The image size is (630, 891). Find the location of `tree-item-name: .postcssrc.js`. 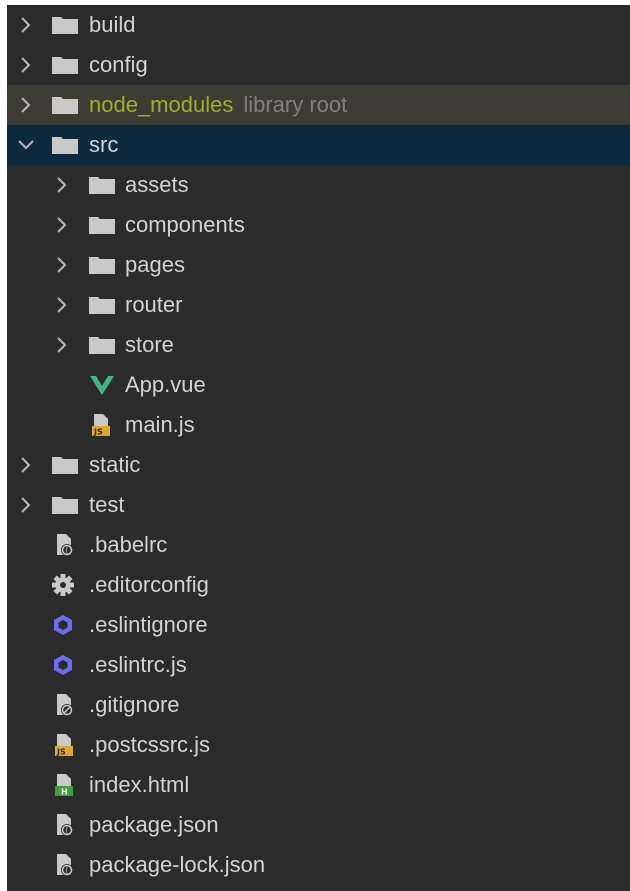

tree-item-name: .postcssrc.js is located at coordinates (150, 744).